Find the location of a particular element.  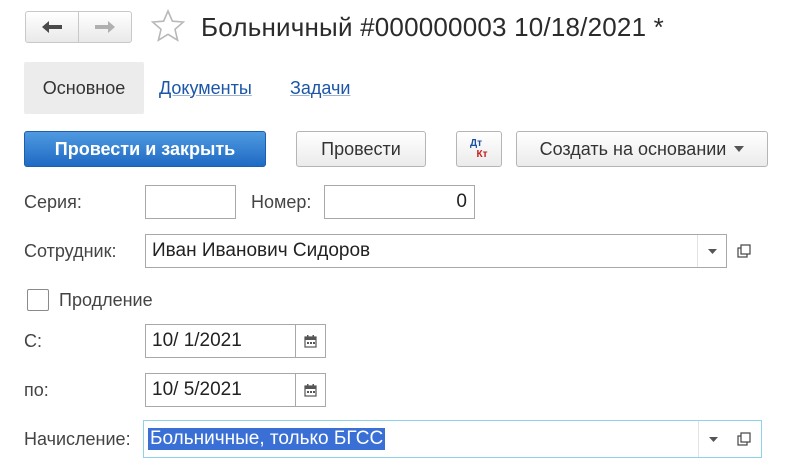

star-outline-icon is located at coordinates (168, 25).